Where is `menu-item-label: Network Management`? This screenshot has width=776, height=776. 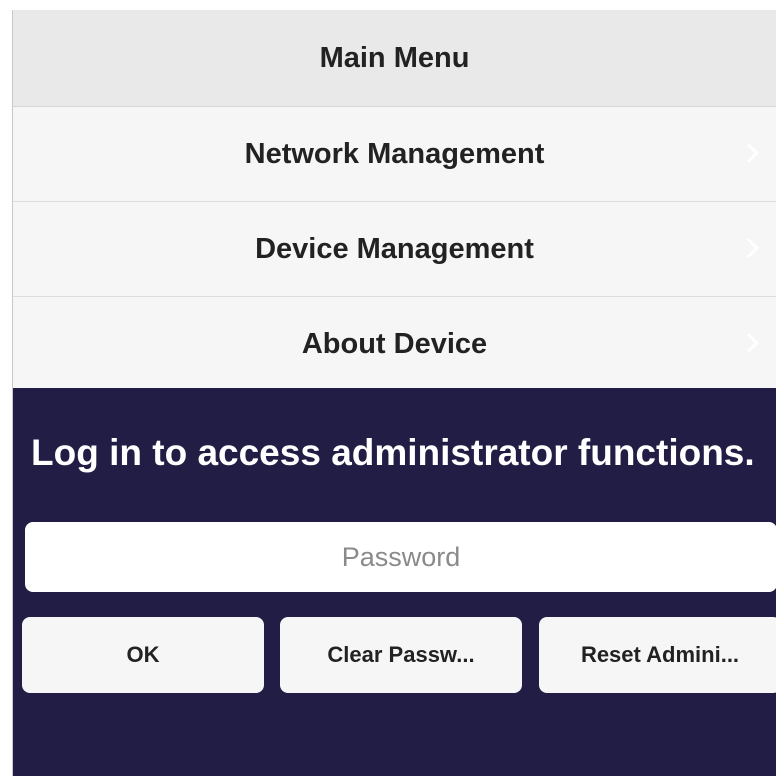
menu-item-label: Network Management is located at coordinates (394, 153).